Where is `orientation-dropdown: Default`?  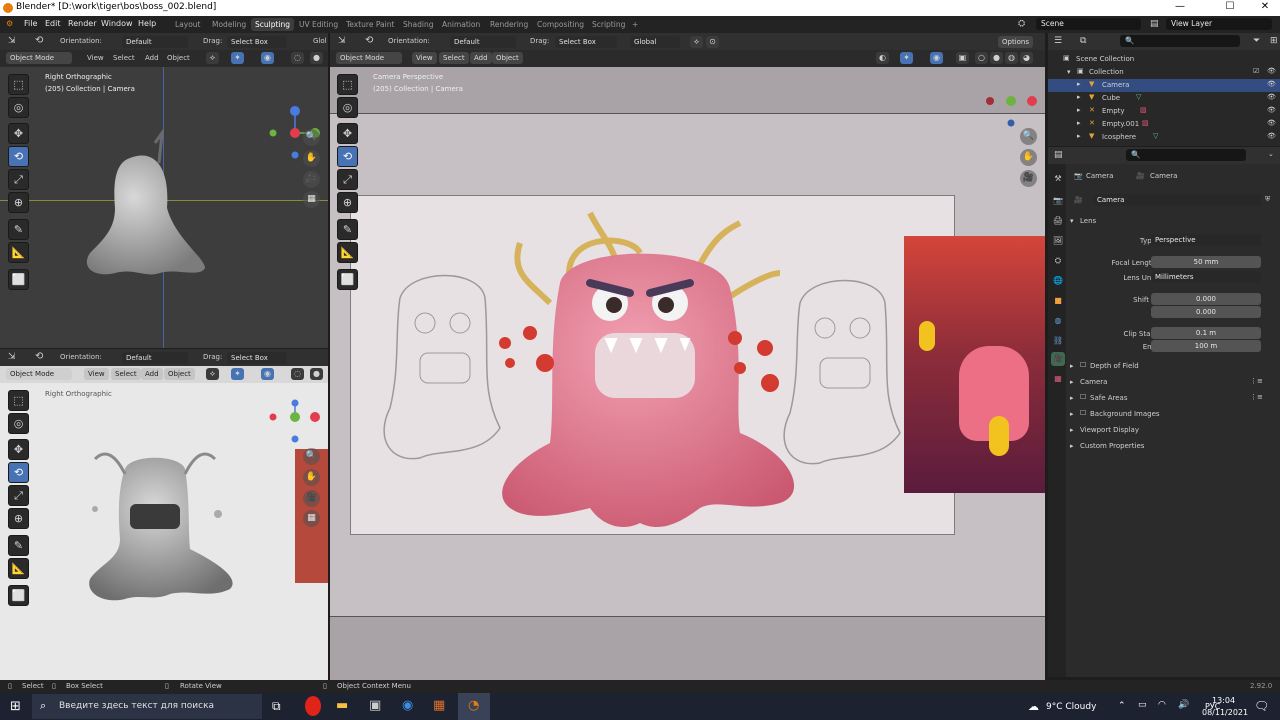 orientation-dropdown: Default is located at coordinates (155, 42).